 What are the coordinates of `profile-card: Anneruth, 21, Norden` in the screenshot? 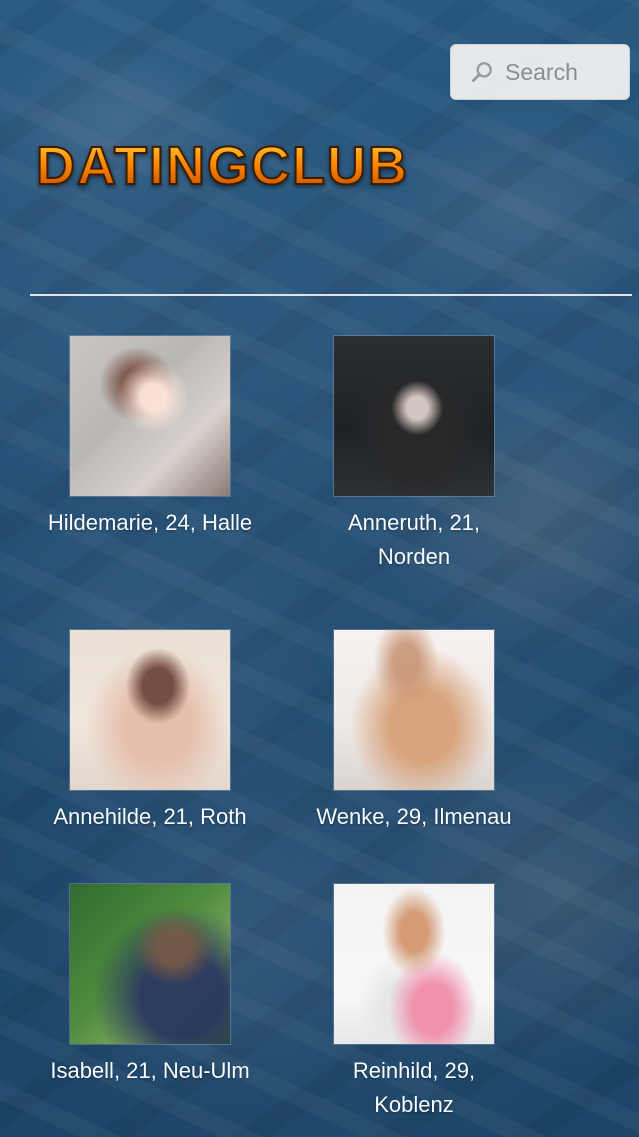 It's located at (414, 455).